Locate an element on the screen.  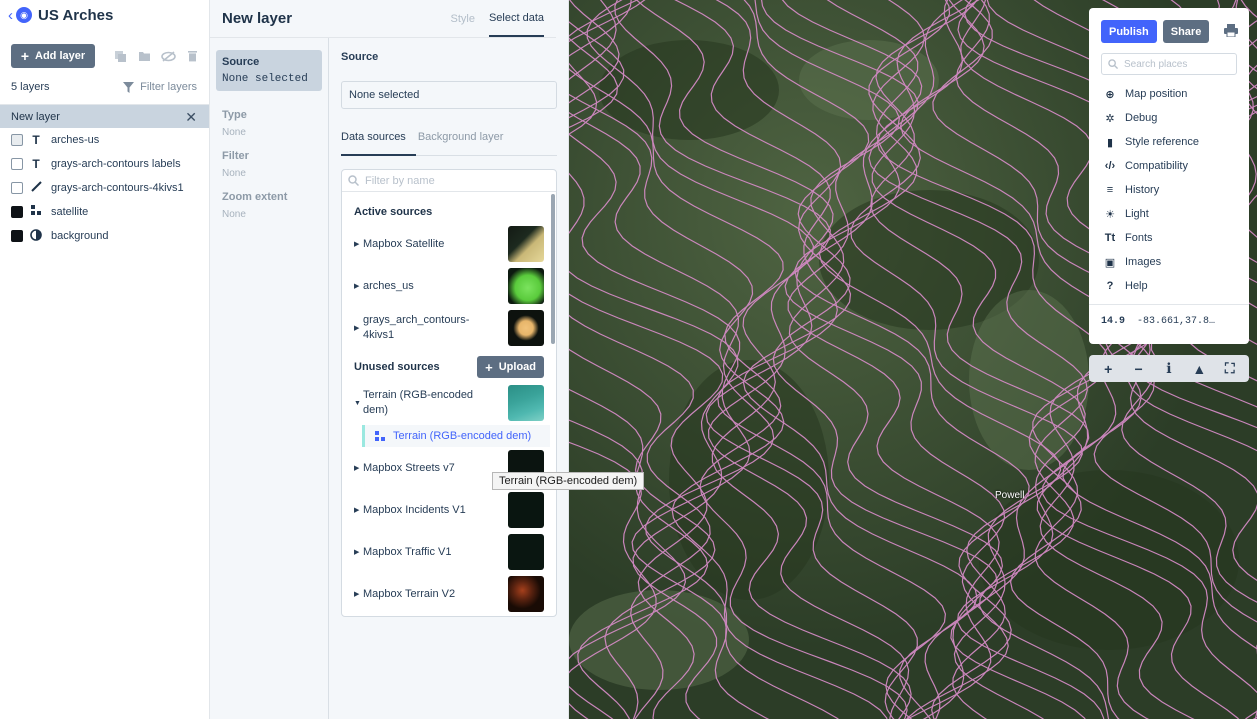
layer-item-contours: grays-arch-contours-4kivs1 is located at coordinates (104, 188).